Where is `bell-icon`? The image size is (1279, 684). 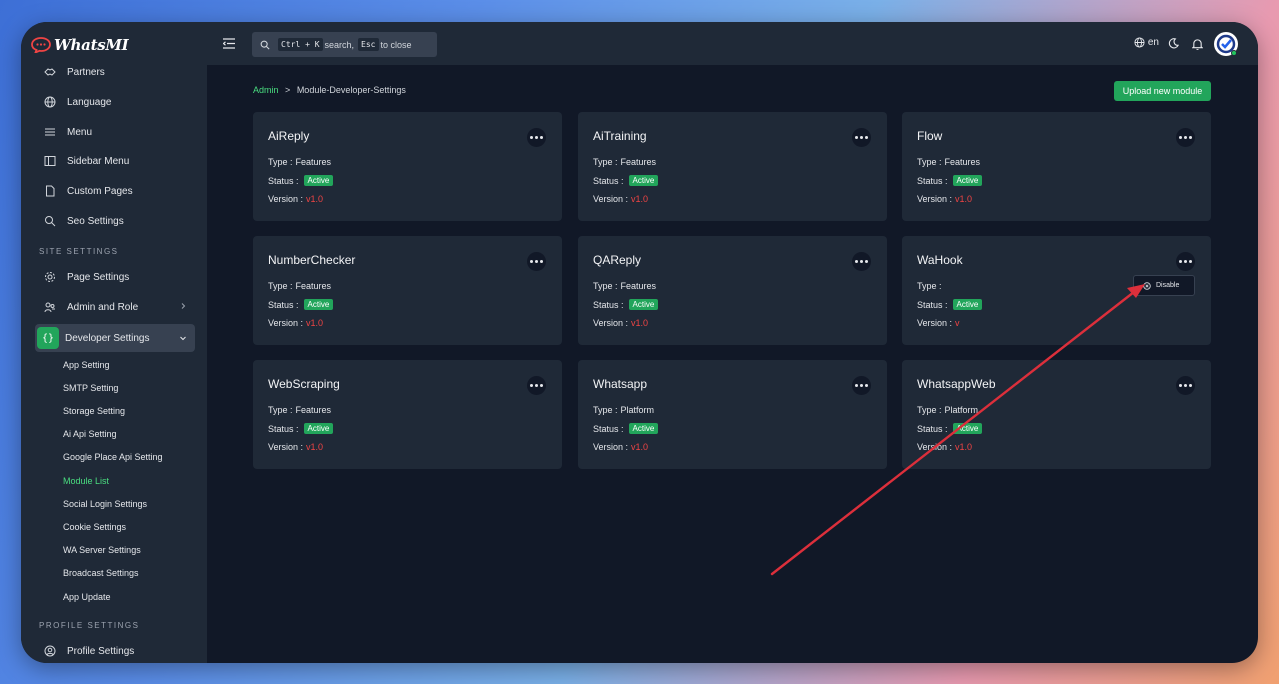 bell-icon is located at coordinates (1197, 44).